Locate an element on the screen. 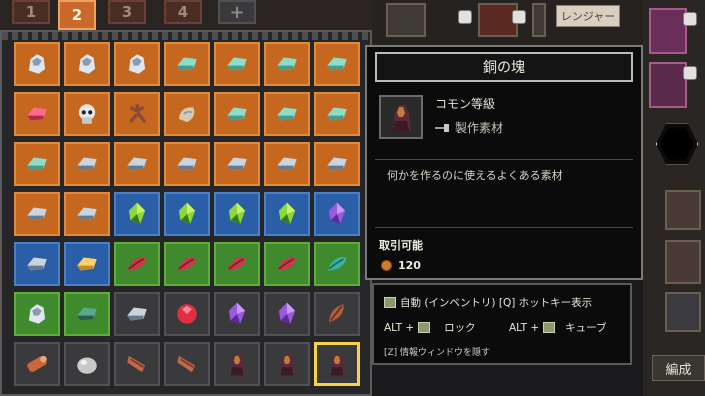 This screenshot has height=396, width=705. mouse-icon is located at coordinates (390, 302).